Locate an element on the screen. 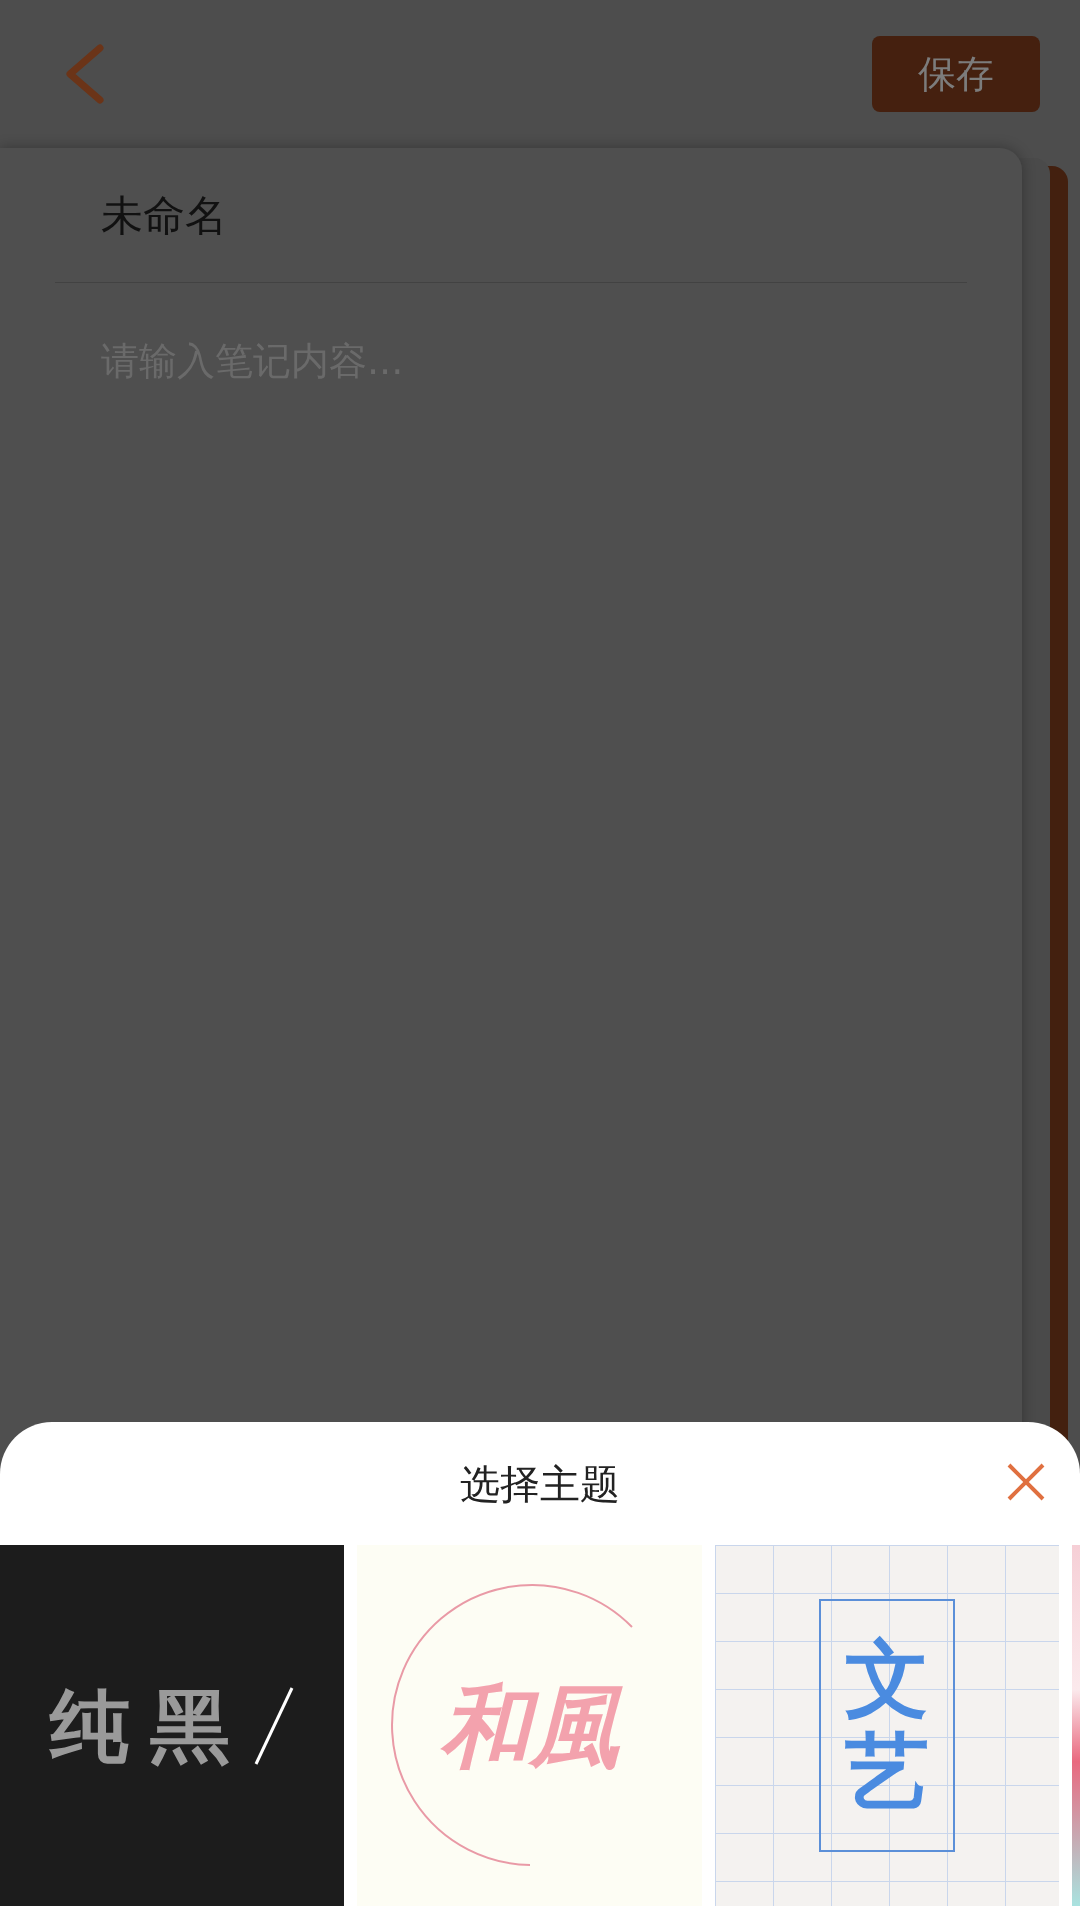 The width and height of the screenshot is (1080, 1920). save-button: 保存 is located at coordinates (956, 74).